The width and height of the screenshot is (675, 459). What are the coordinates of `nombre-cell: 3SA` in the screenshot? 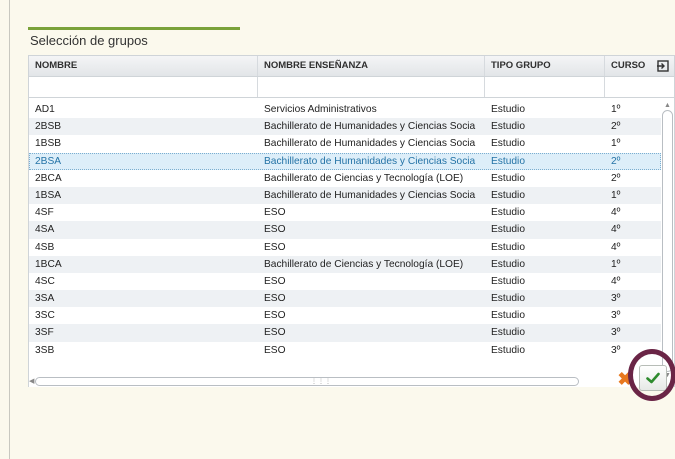 It's located at (45, 299).